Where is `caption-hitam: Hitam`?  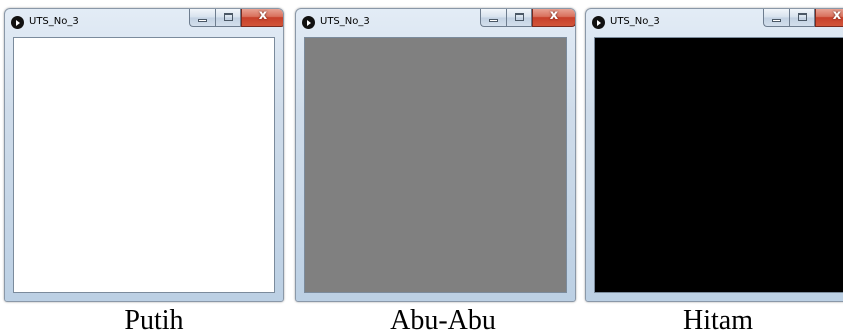
caption-hitam: Hitam is located at coordinates (718, 320).